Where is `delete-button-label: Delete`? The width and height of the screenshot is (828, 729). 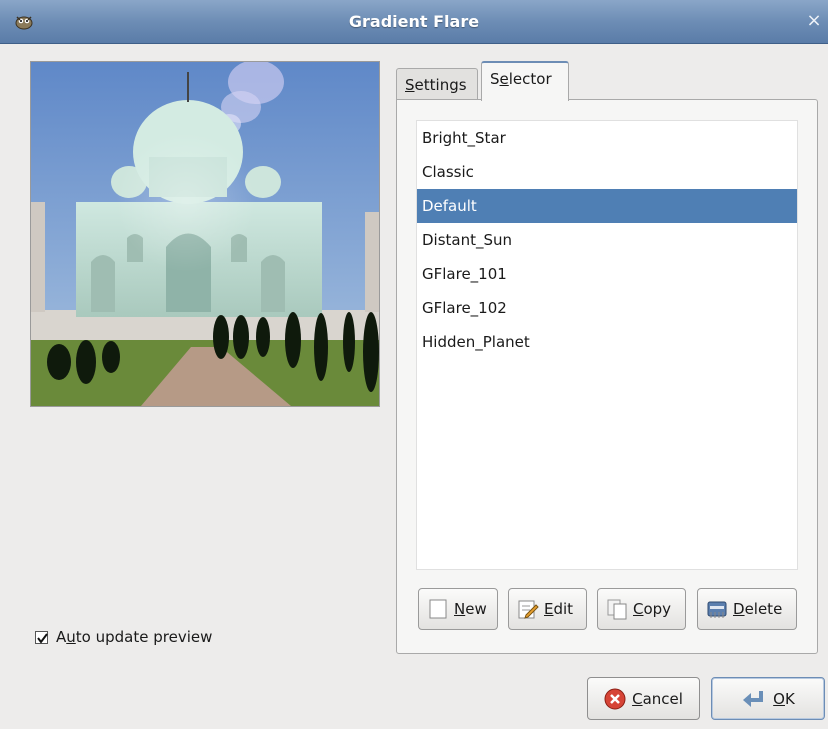 delete-button-label: Delete is located at coordinates (758, 609).